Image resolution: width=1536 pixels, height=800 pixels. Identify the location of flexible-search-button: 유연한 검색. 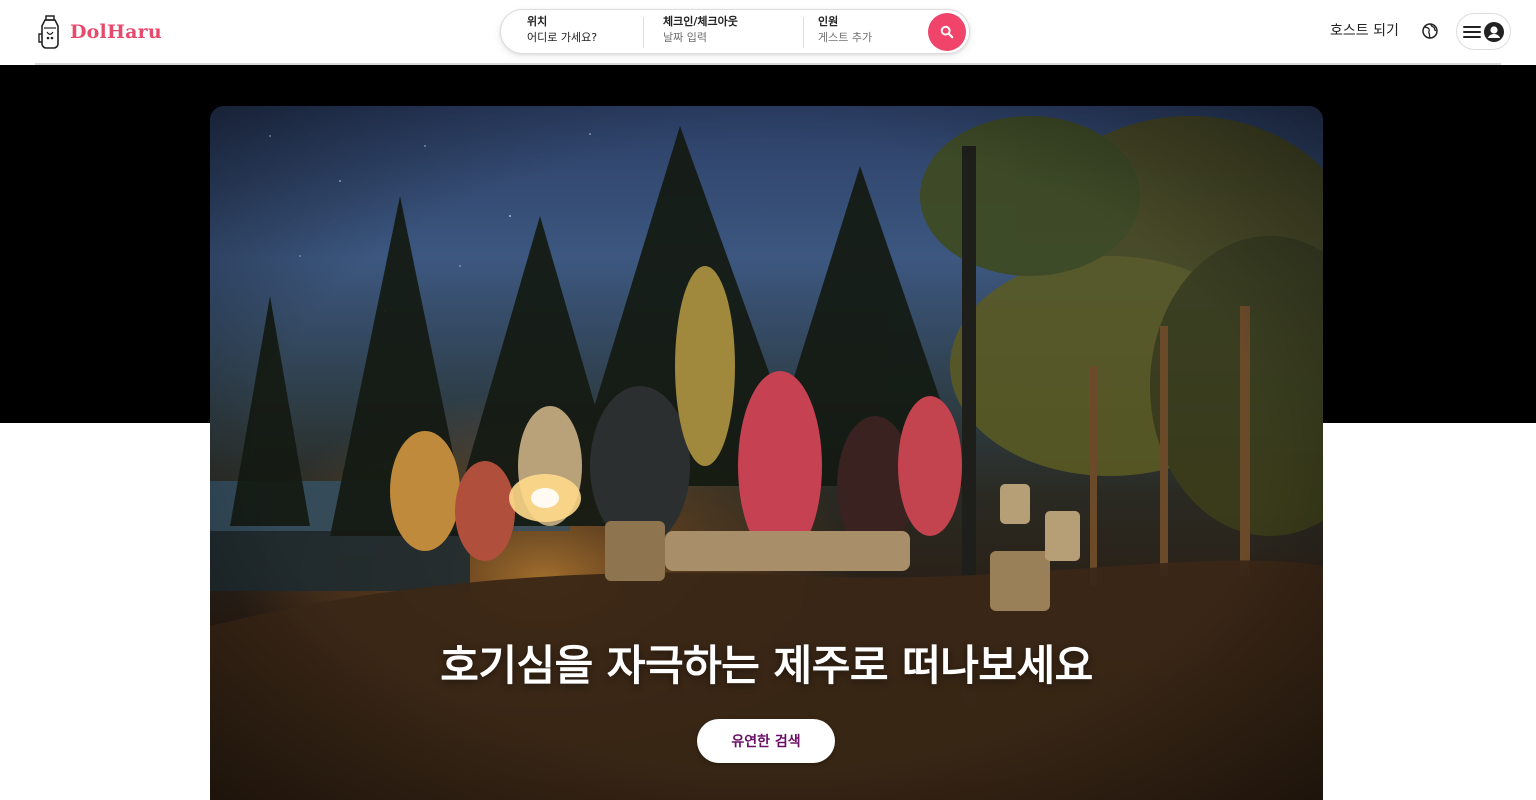
(766, 741).